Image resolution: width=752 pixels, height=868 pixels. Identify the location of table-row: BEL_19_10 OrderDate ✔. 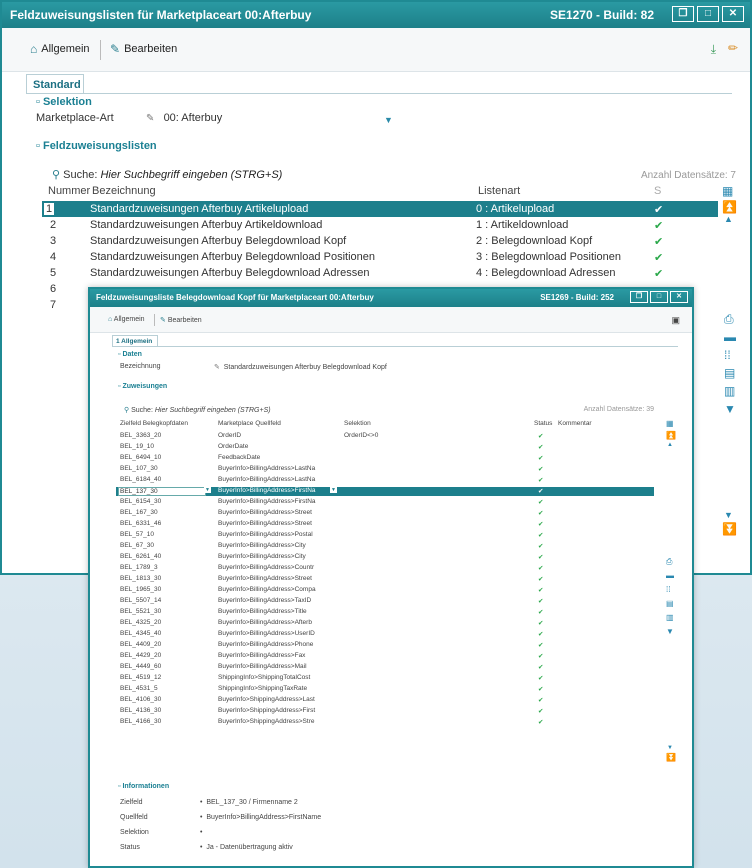
(385, 447).